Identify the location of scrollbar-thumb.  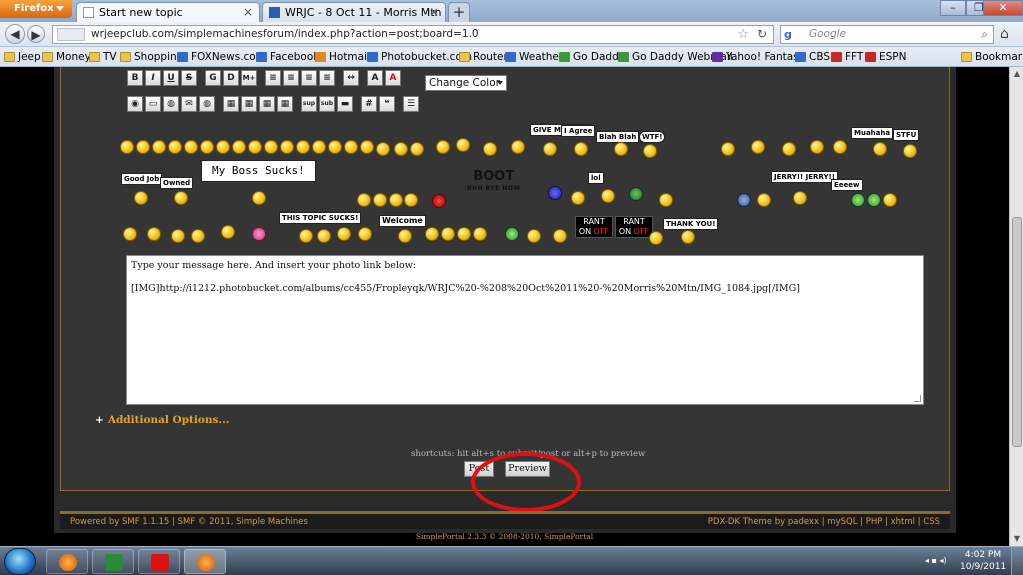
(1017, 332).